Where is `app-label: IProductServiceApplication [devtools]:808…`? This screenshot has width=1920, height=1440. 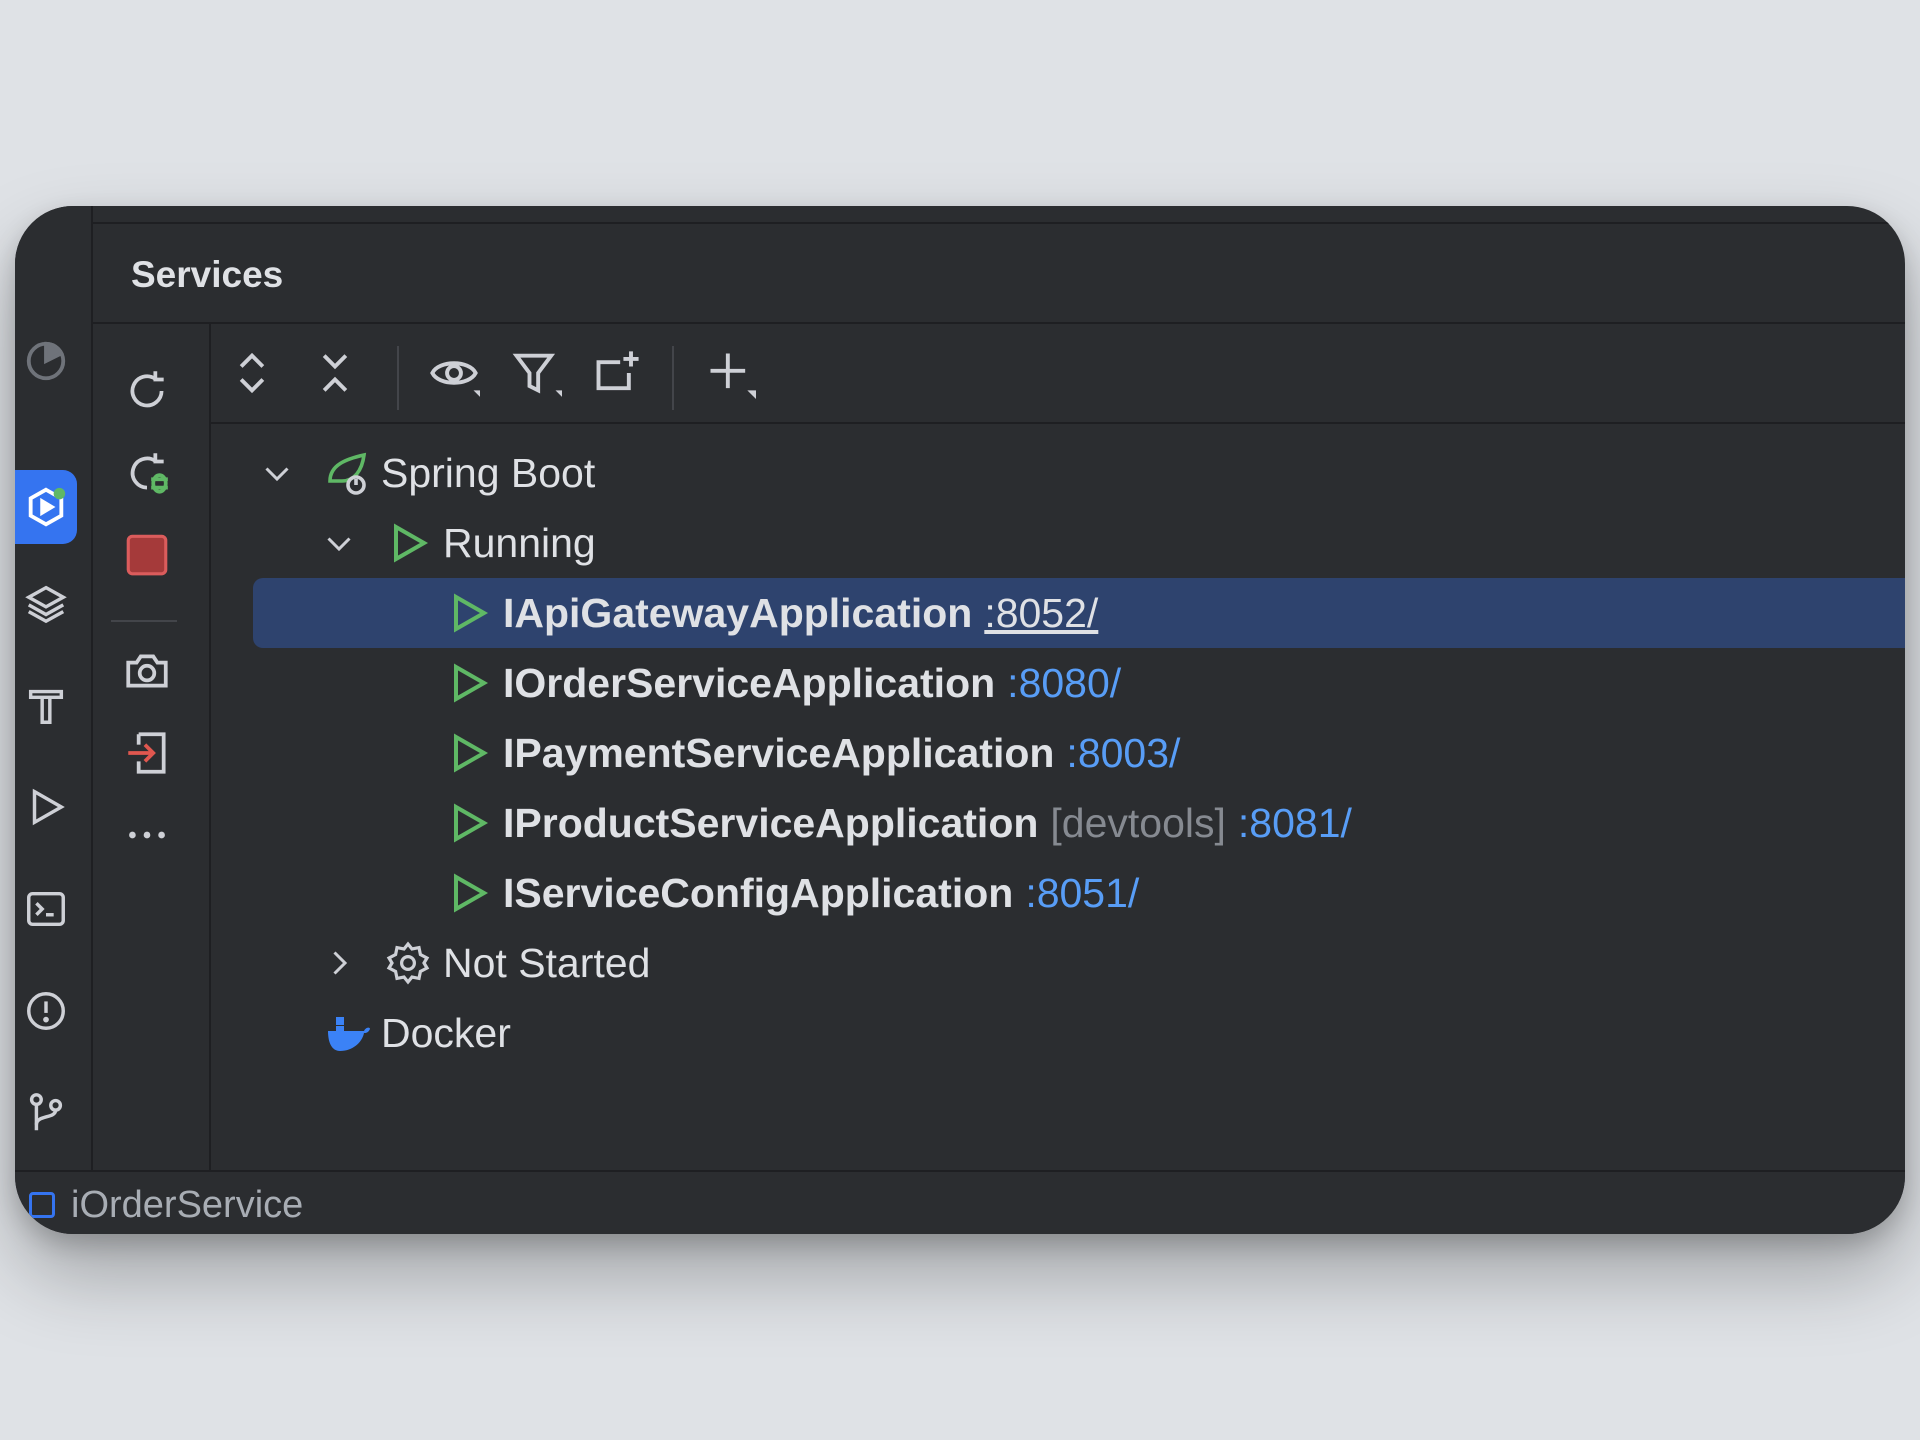
app-label: IProductServiceApplication [devtools]:808… is located at coordinates (927, 822).